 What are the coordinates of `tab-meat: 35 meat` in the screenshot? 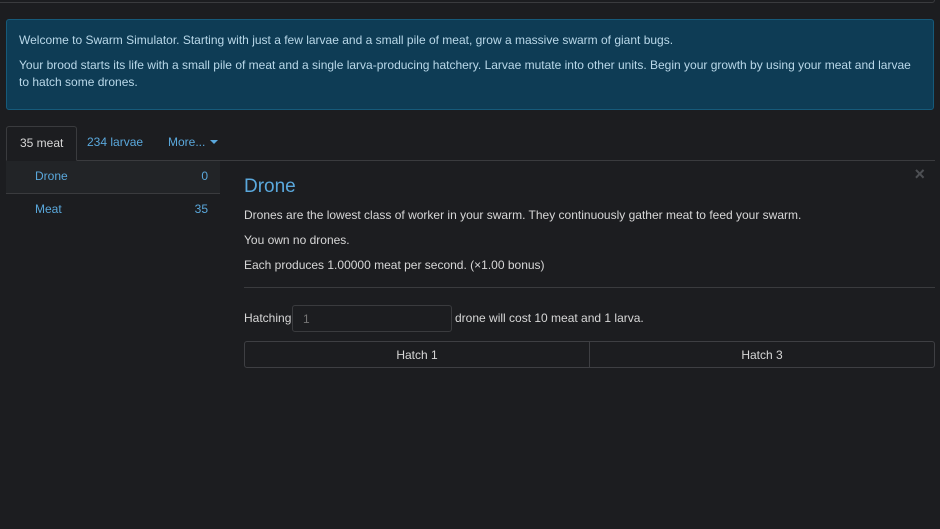 It's located at (42, 143).